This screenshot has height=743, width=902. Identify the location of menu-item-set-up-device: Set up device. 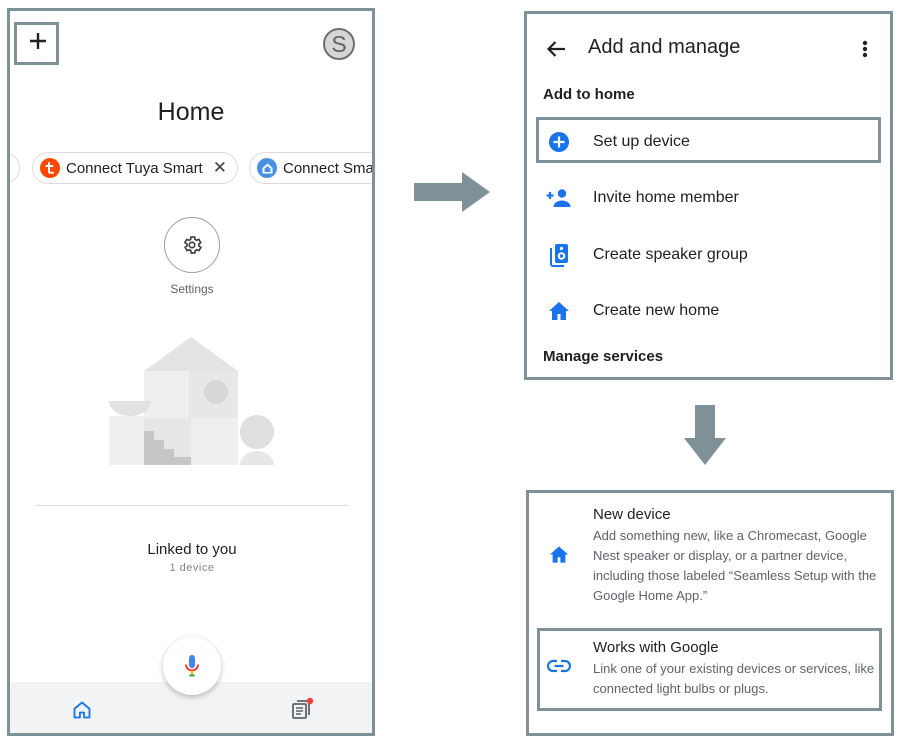
(708, 142).